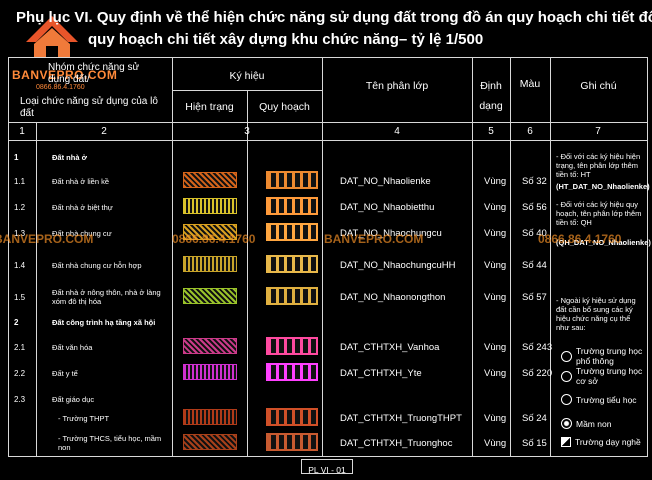  I want to click on row-color: Số 15, so click(534, 443).